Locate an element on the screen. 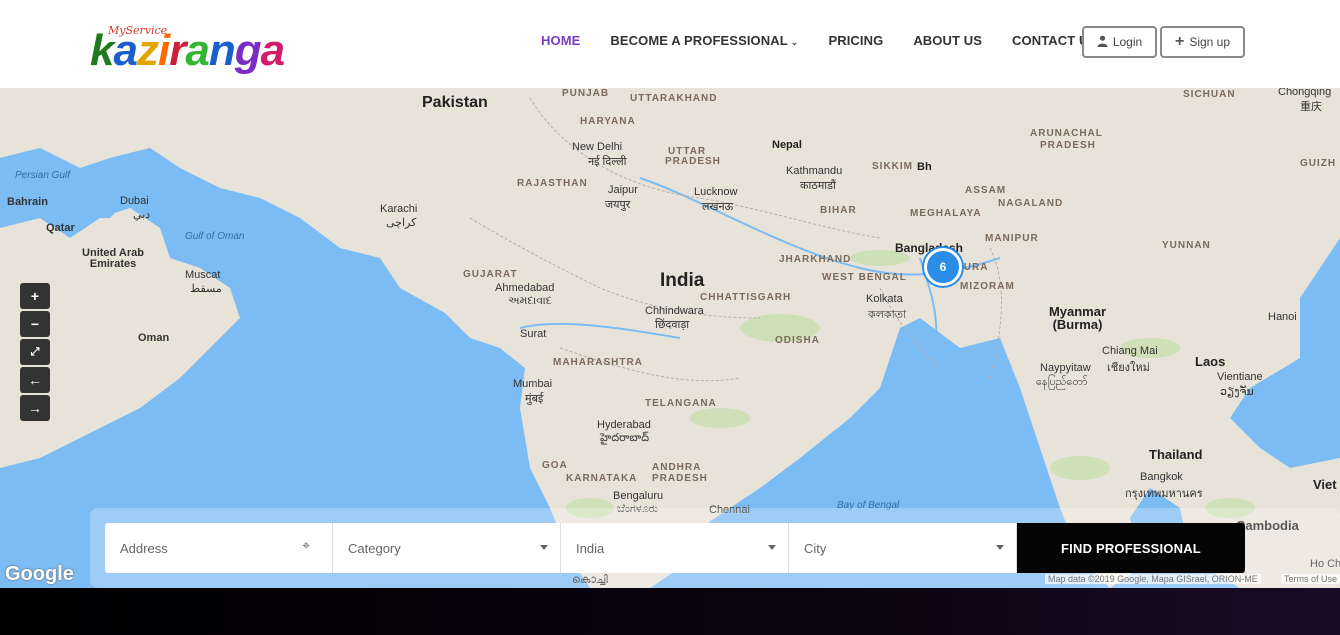 This screenshot has width=1340, height=635. map-label-assam: ASSAM is located at coordinates (986, 190).